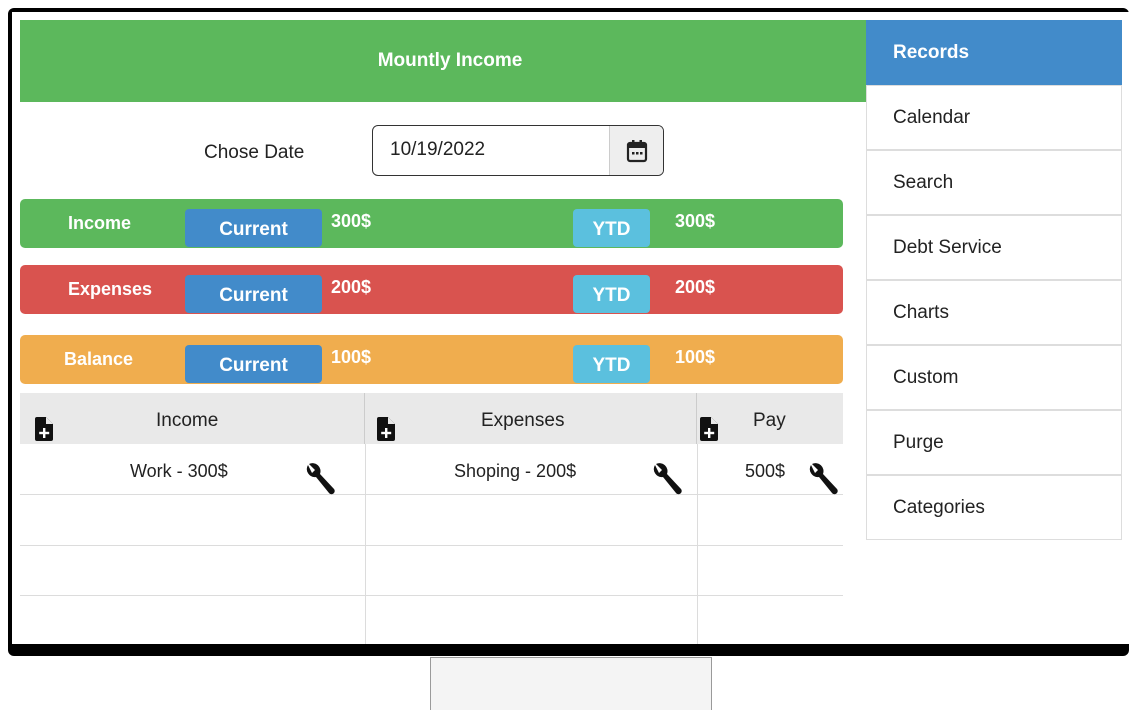  Describe the element at coordinates (523, 420) in the screenshot. I see `column-header-expenses: Expenses` at that location.